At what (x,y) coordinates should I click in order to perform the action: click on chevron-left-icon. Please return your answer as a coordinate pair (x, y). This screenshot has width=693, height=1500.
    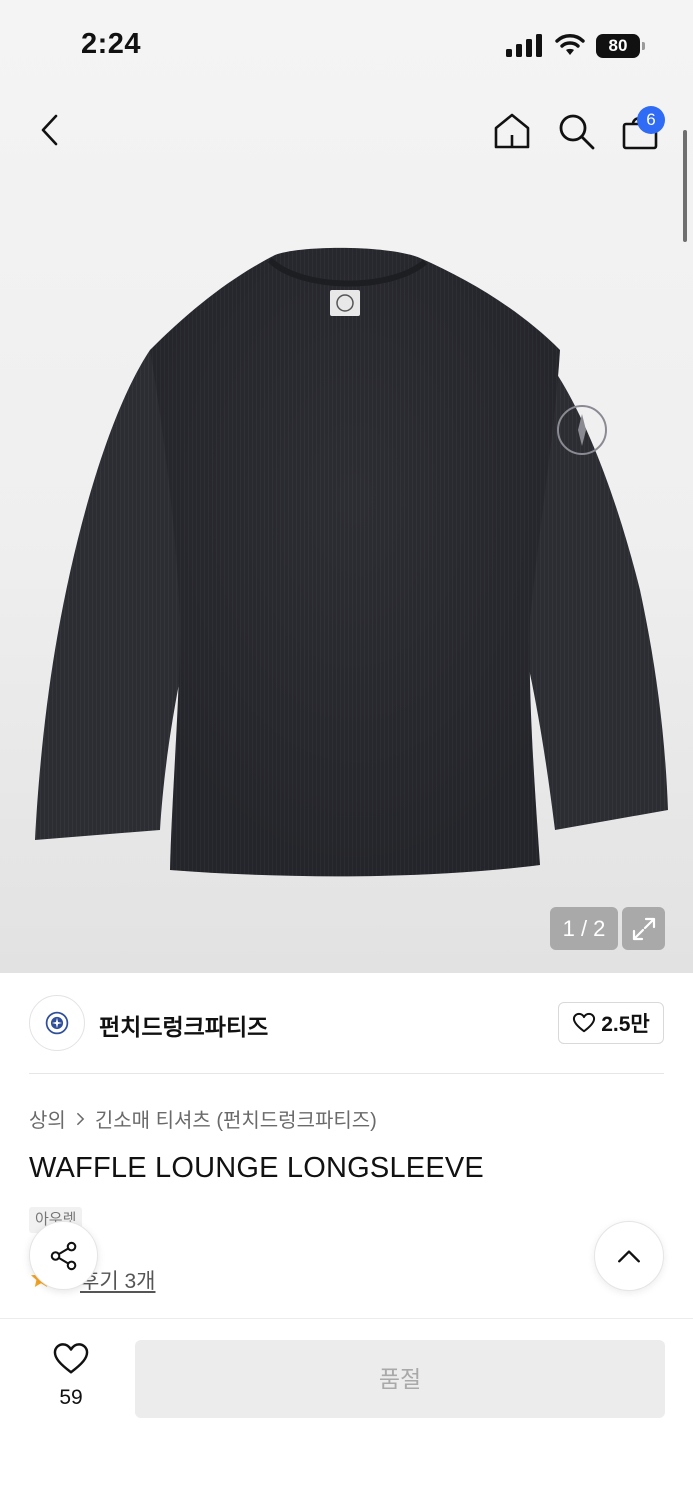
    Looking at the image, I should click on (49, 130).